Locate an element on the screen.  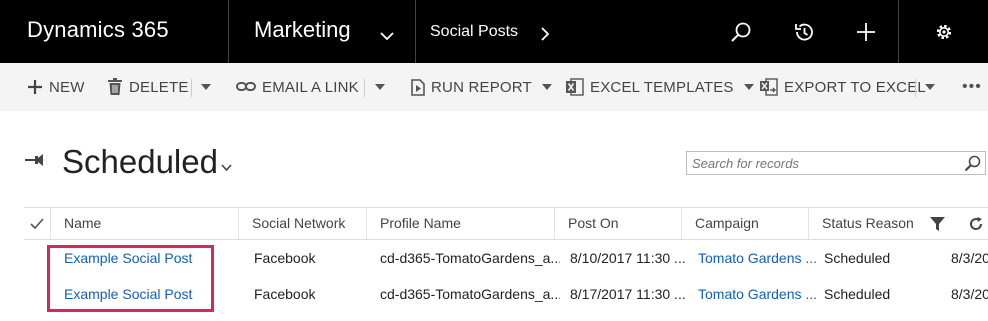
column-header-name: Name is located at coordinates (144, 223).